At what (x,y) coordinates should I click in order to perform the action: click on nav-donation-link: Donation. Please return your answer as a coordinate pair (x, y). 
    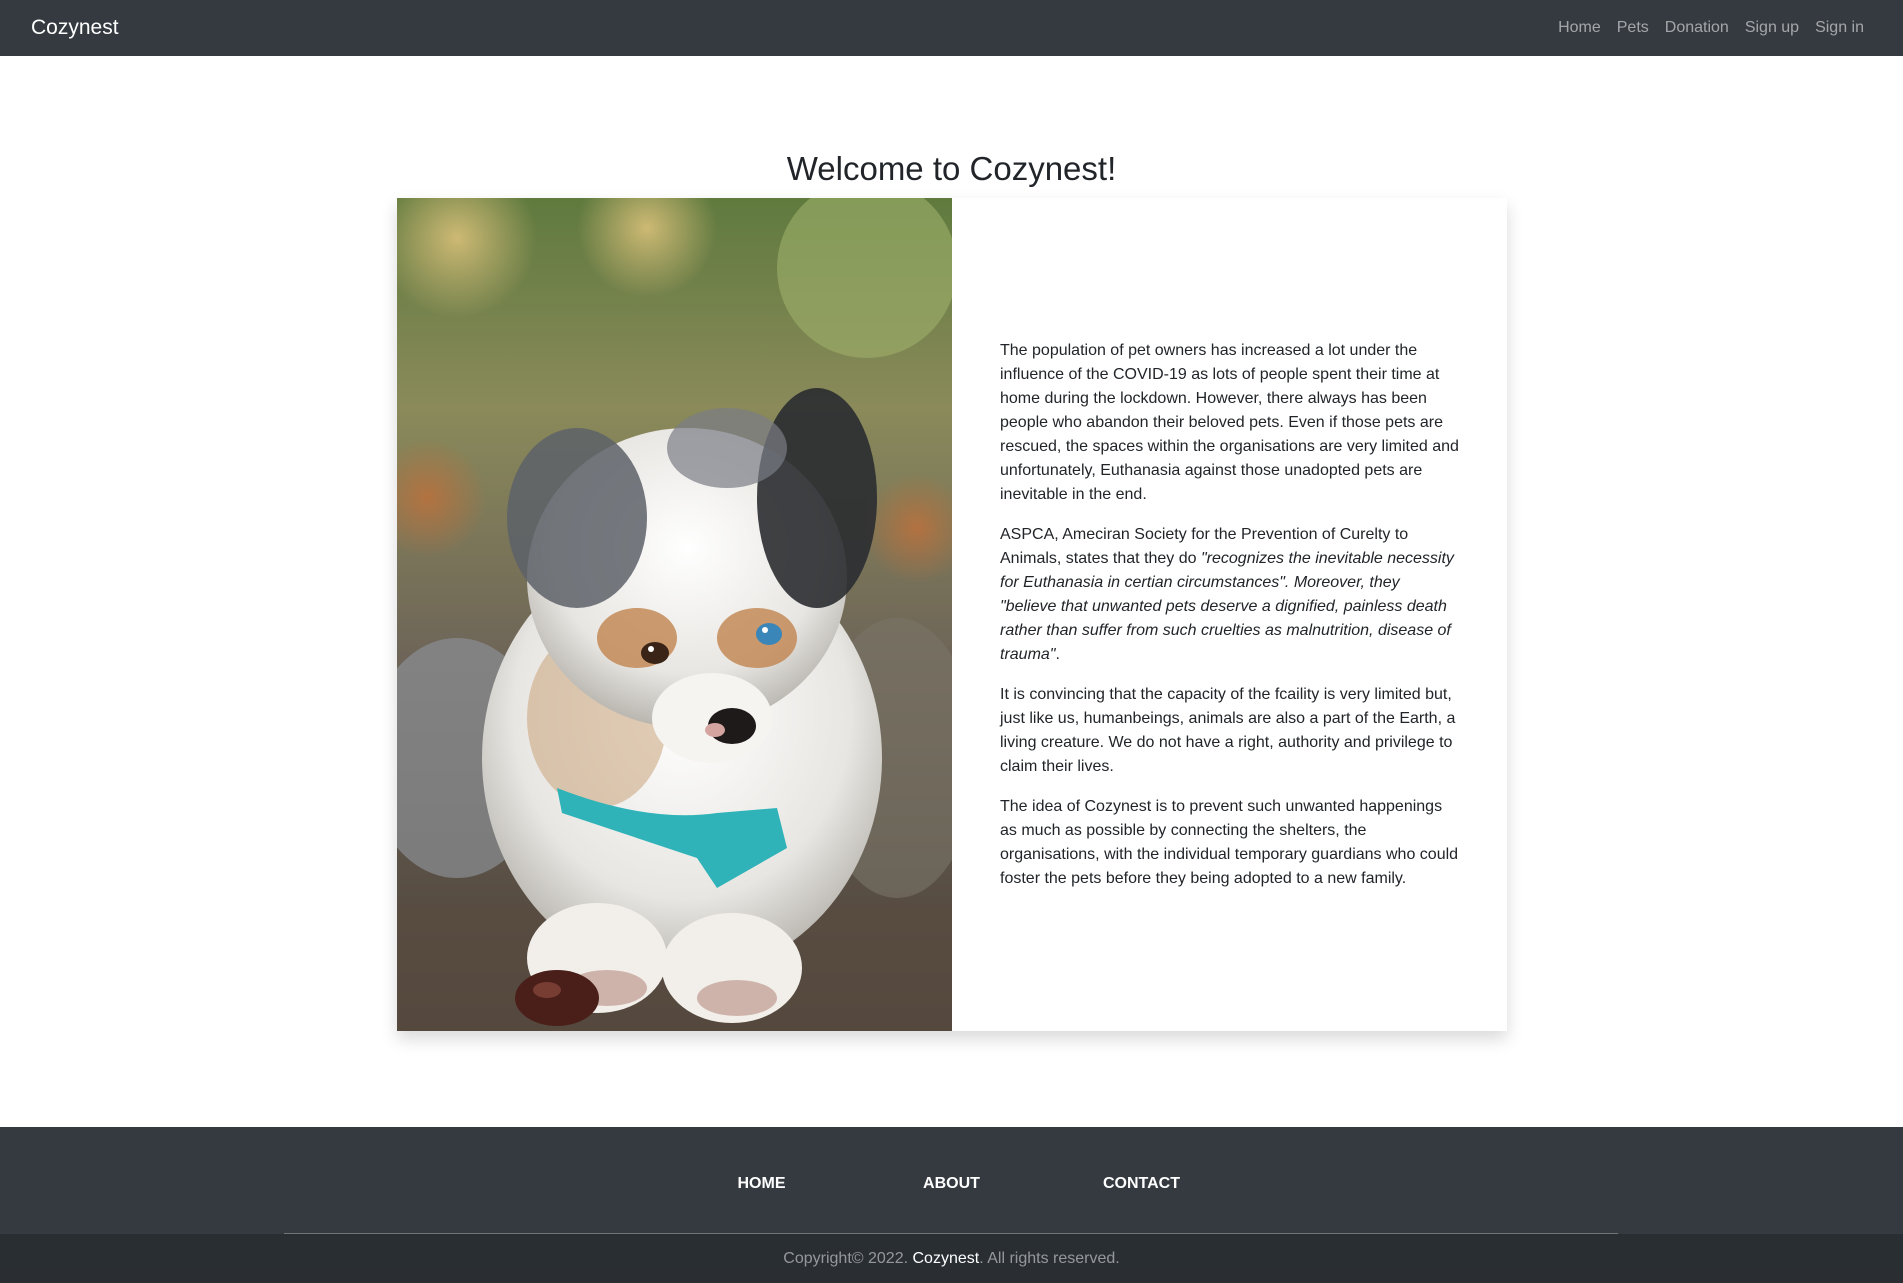
    Looking at the image, I should click on (1697, 28).